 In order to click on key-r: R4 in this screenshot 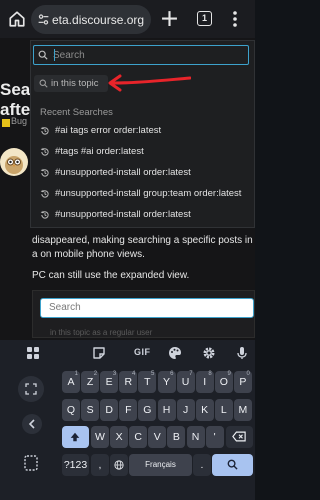, I will do `click(128, 382)`.